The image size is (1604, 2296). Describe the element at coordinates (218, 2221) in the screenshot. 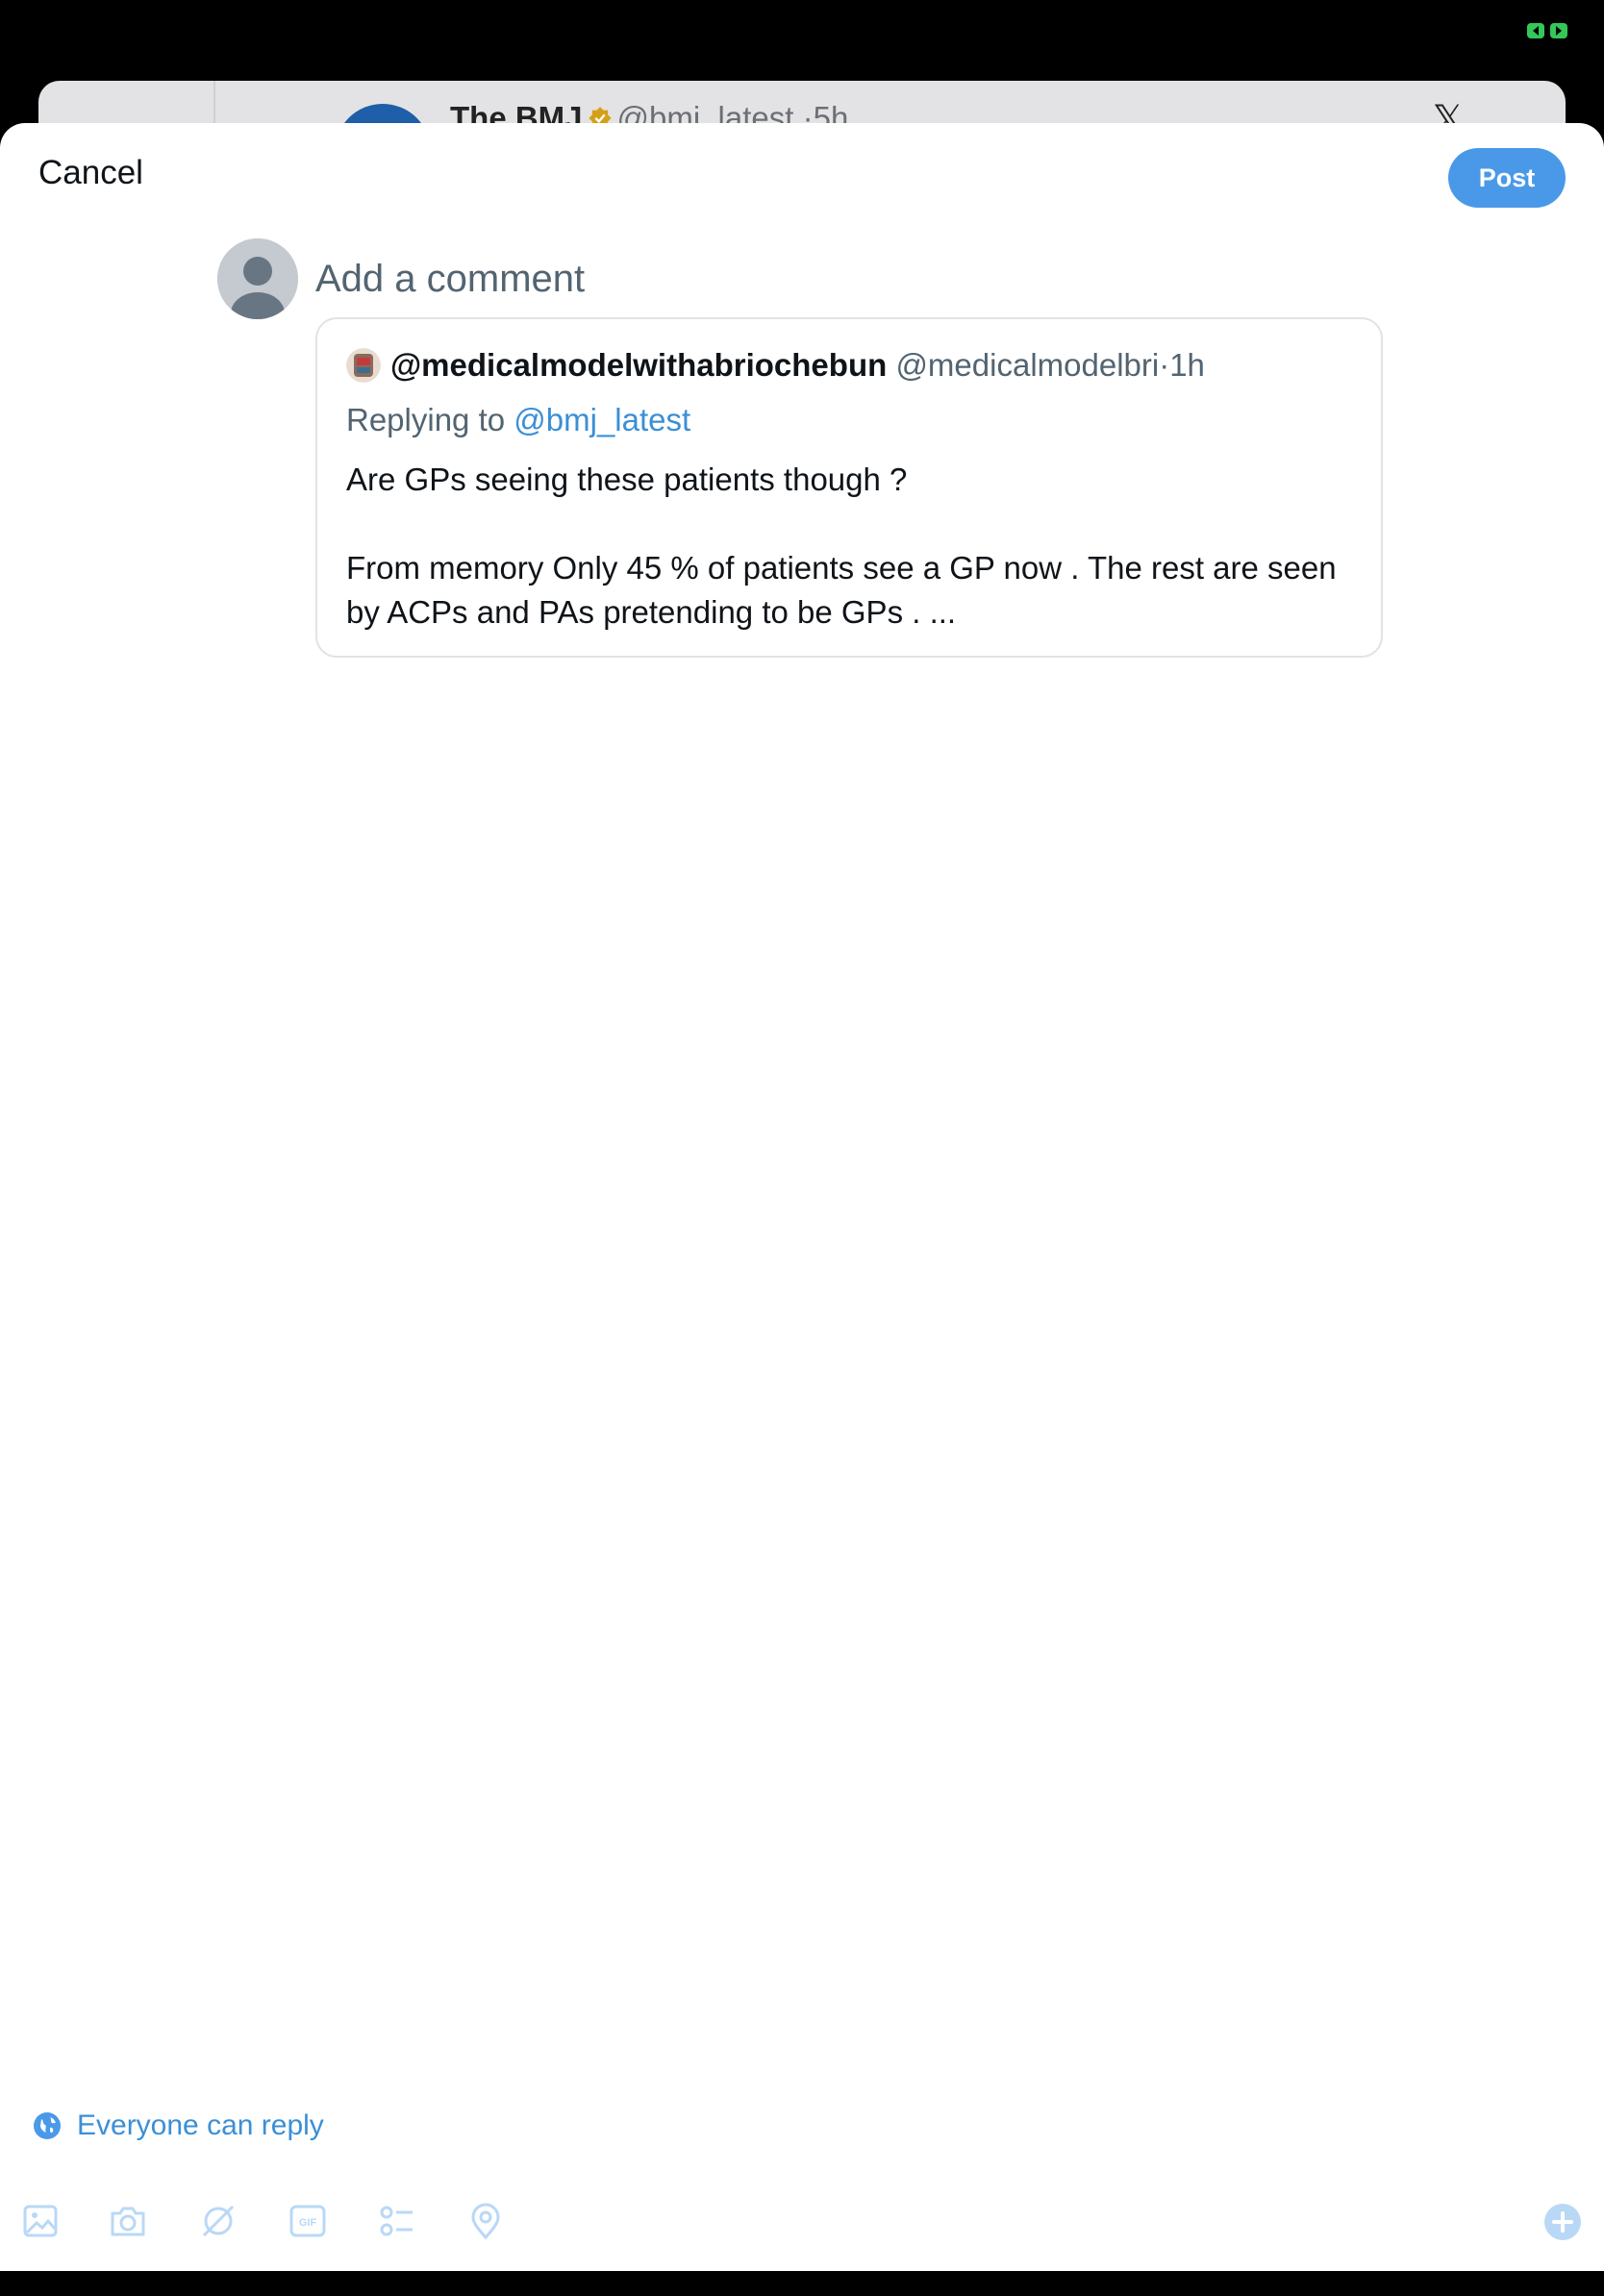

I see `grok-icon` at that location.